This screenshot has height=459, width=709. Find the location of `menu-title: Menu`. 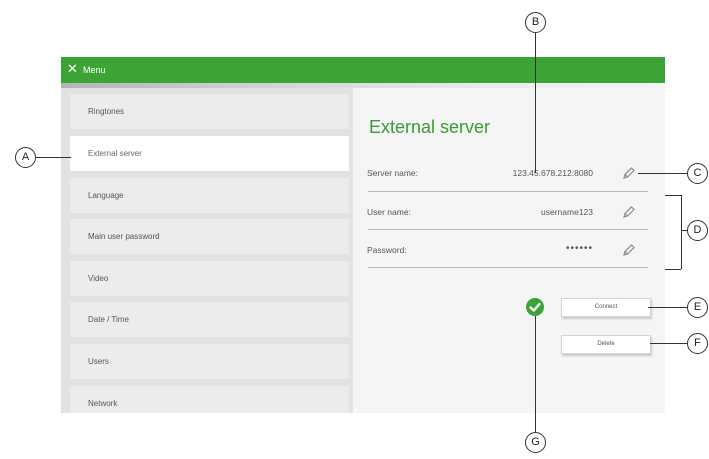

menu-title: Menu is located at coordinates (94, 70).